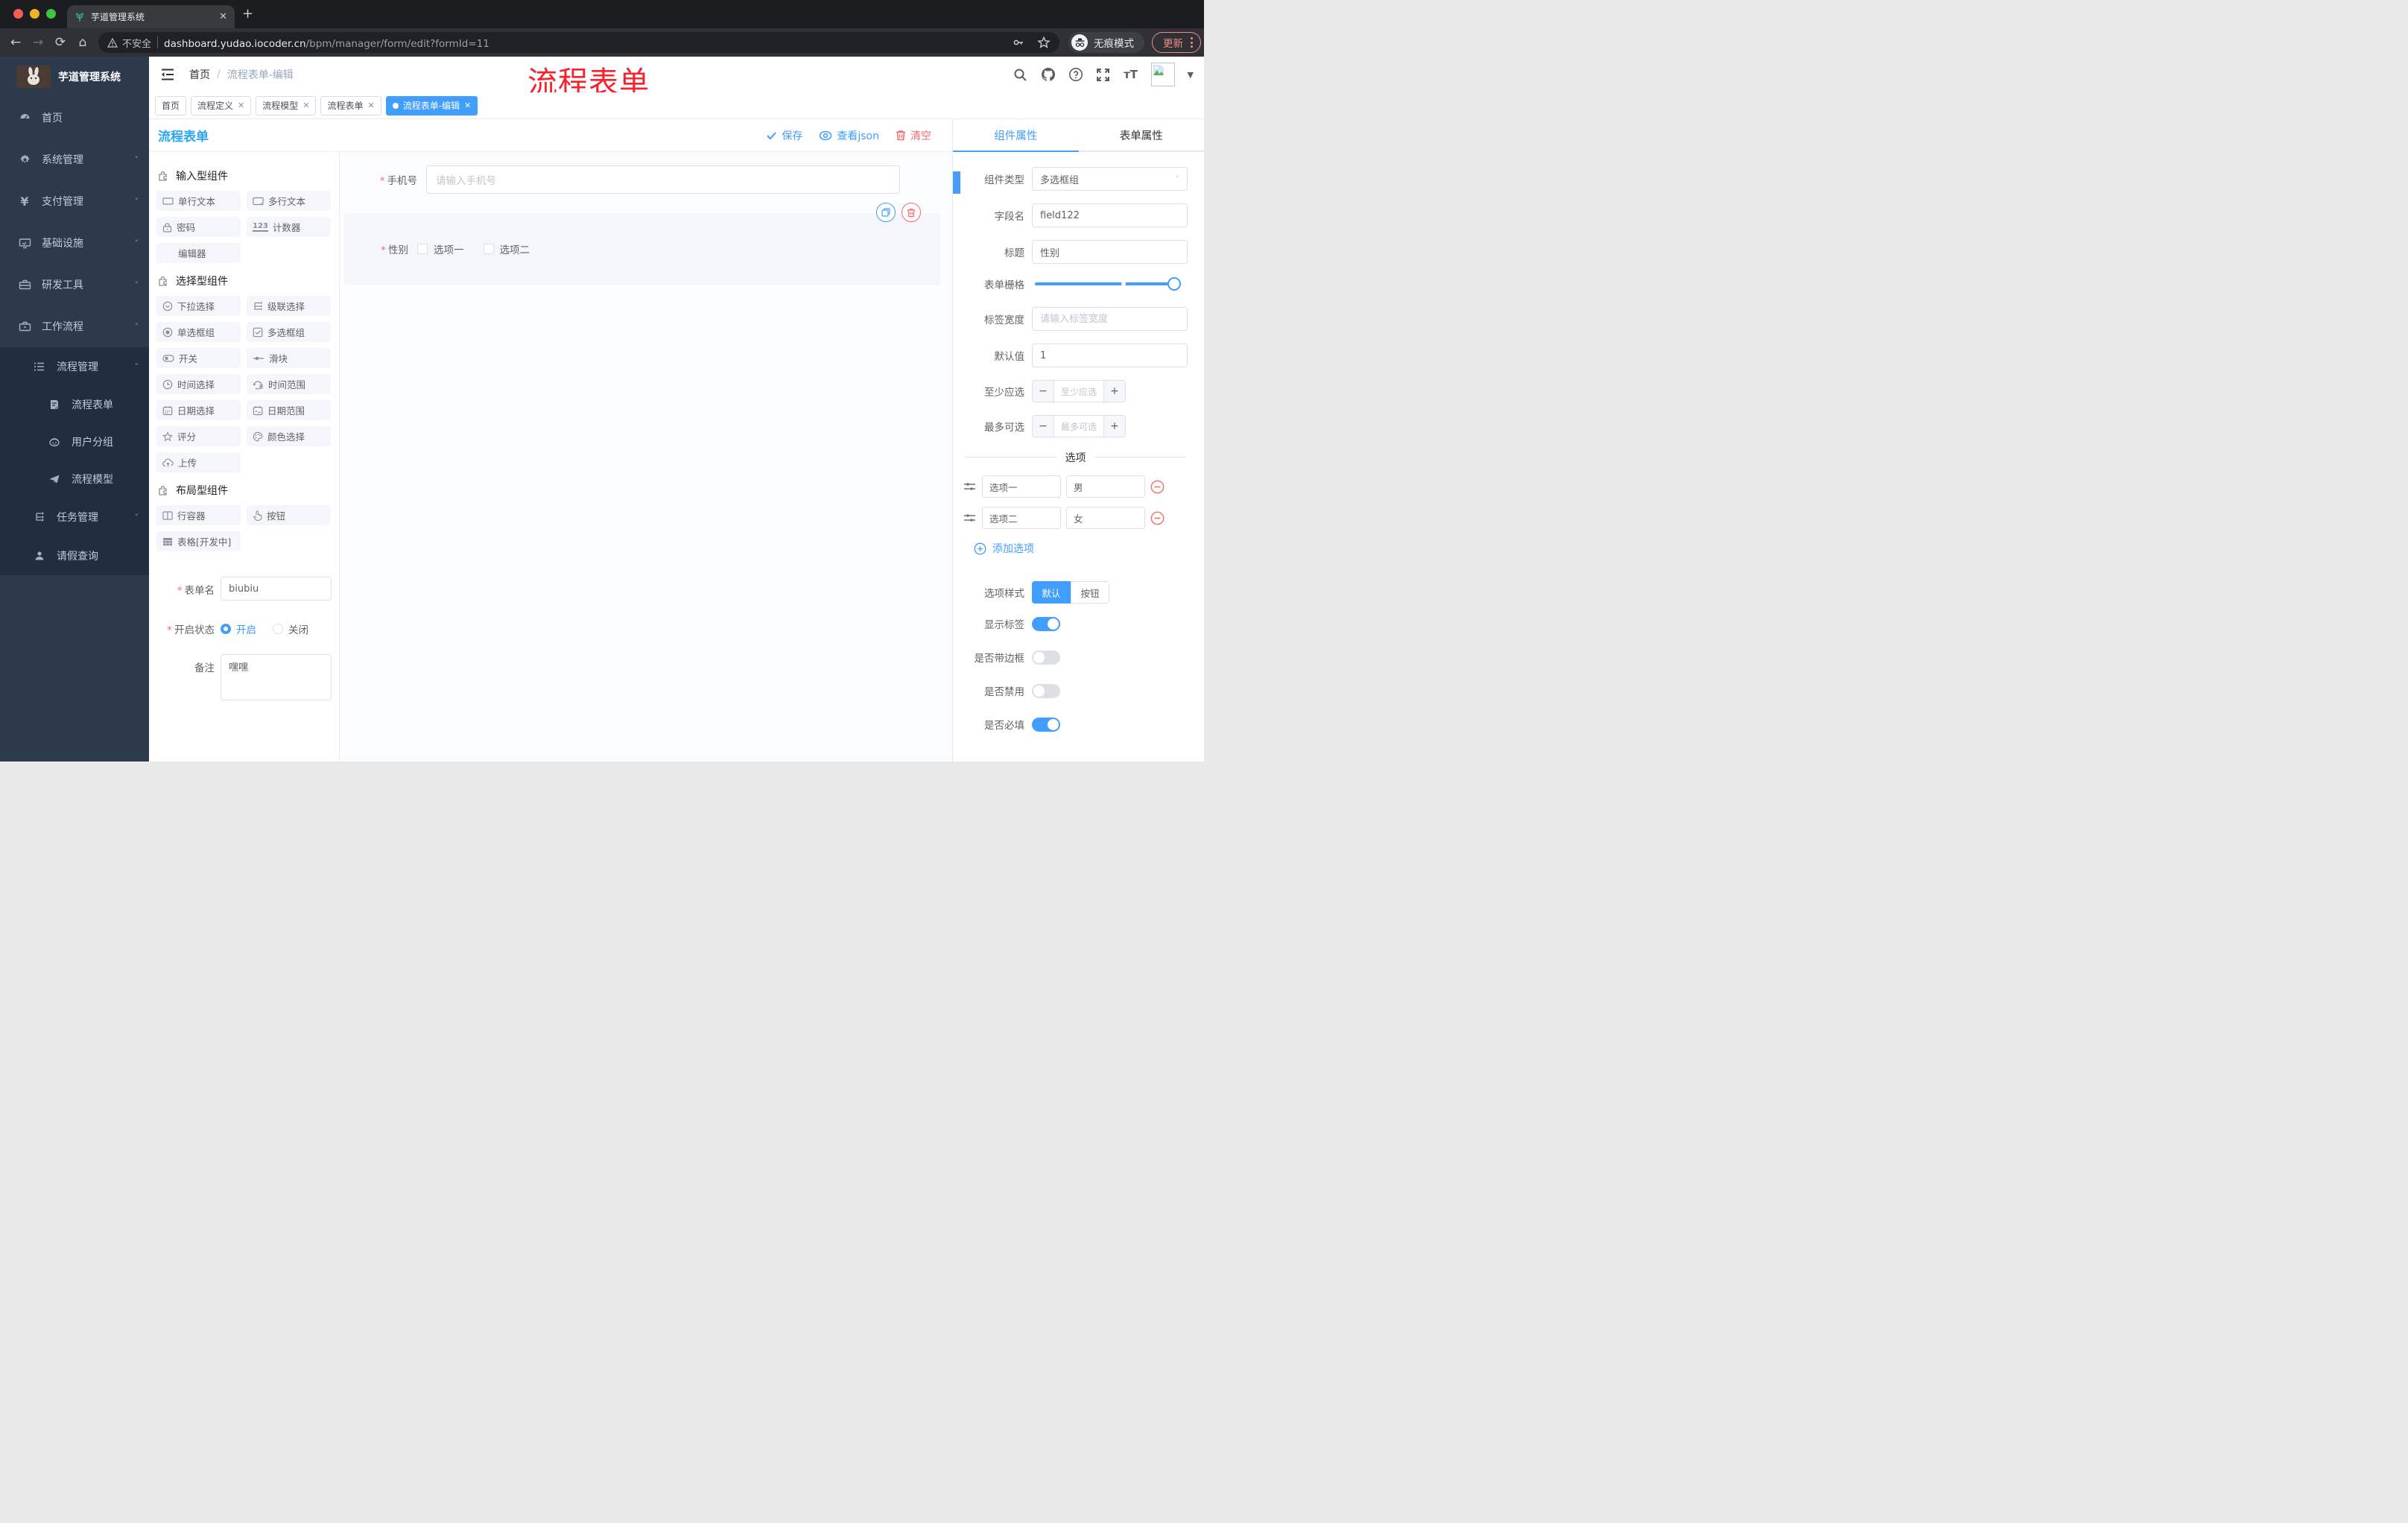 The image size is (2408, 1523). Describe the element at coordinates (198, 410) in the screenshot. I see `component-chip-date-picker: 日期选择` at that location.